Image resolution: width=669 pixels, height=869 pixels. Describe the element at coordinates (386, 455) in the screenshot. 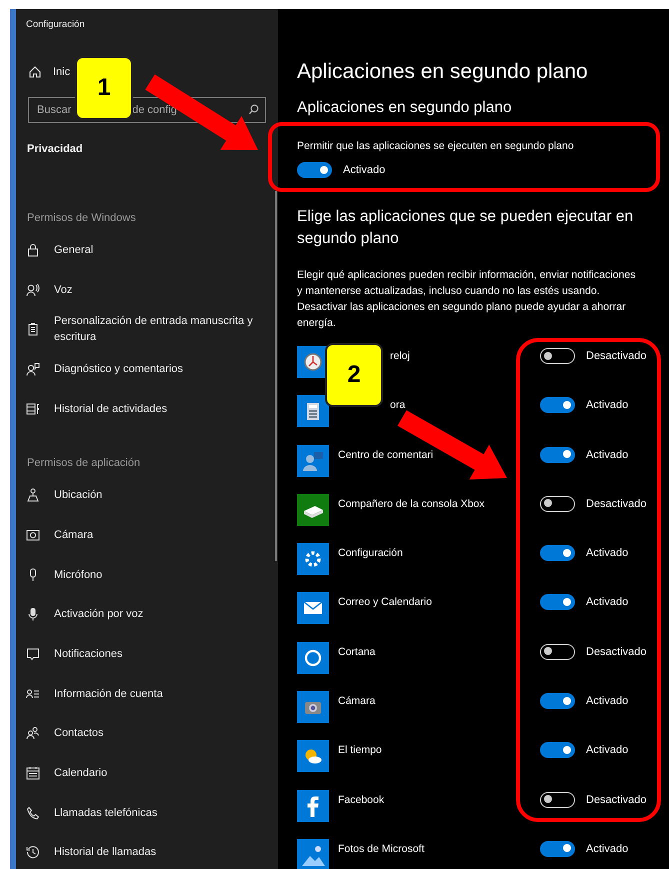

I see `app-name: Centro de comentari` at that location.